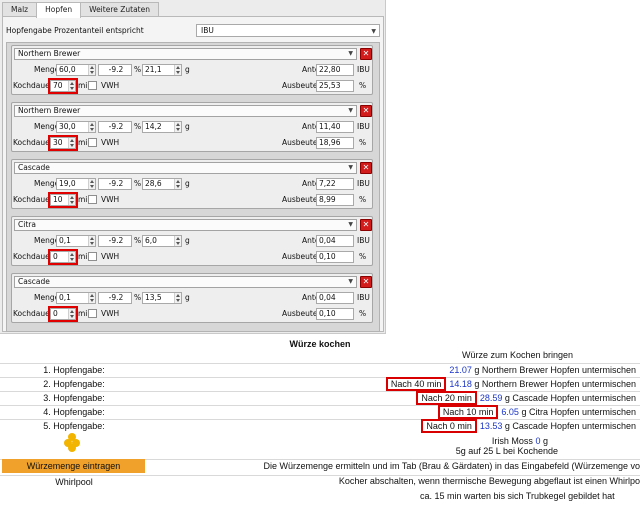 Image resolution: width=640 pixels, height=508 pixels. I want to click on menge-value: 30,0, so click(67, 126).